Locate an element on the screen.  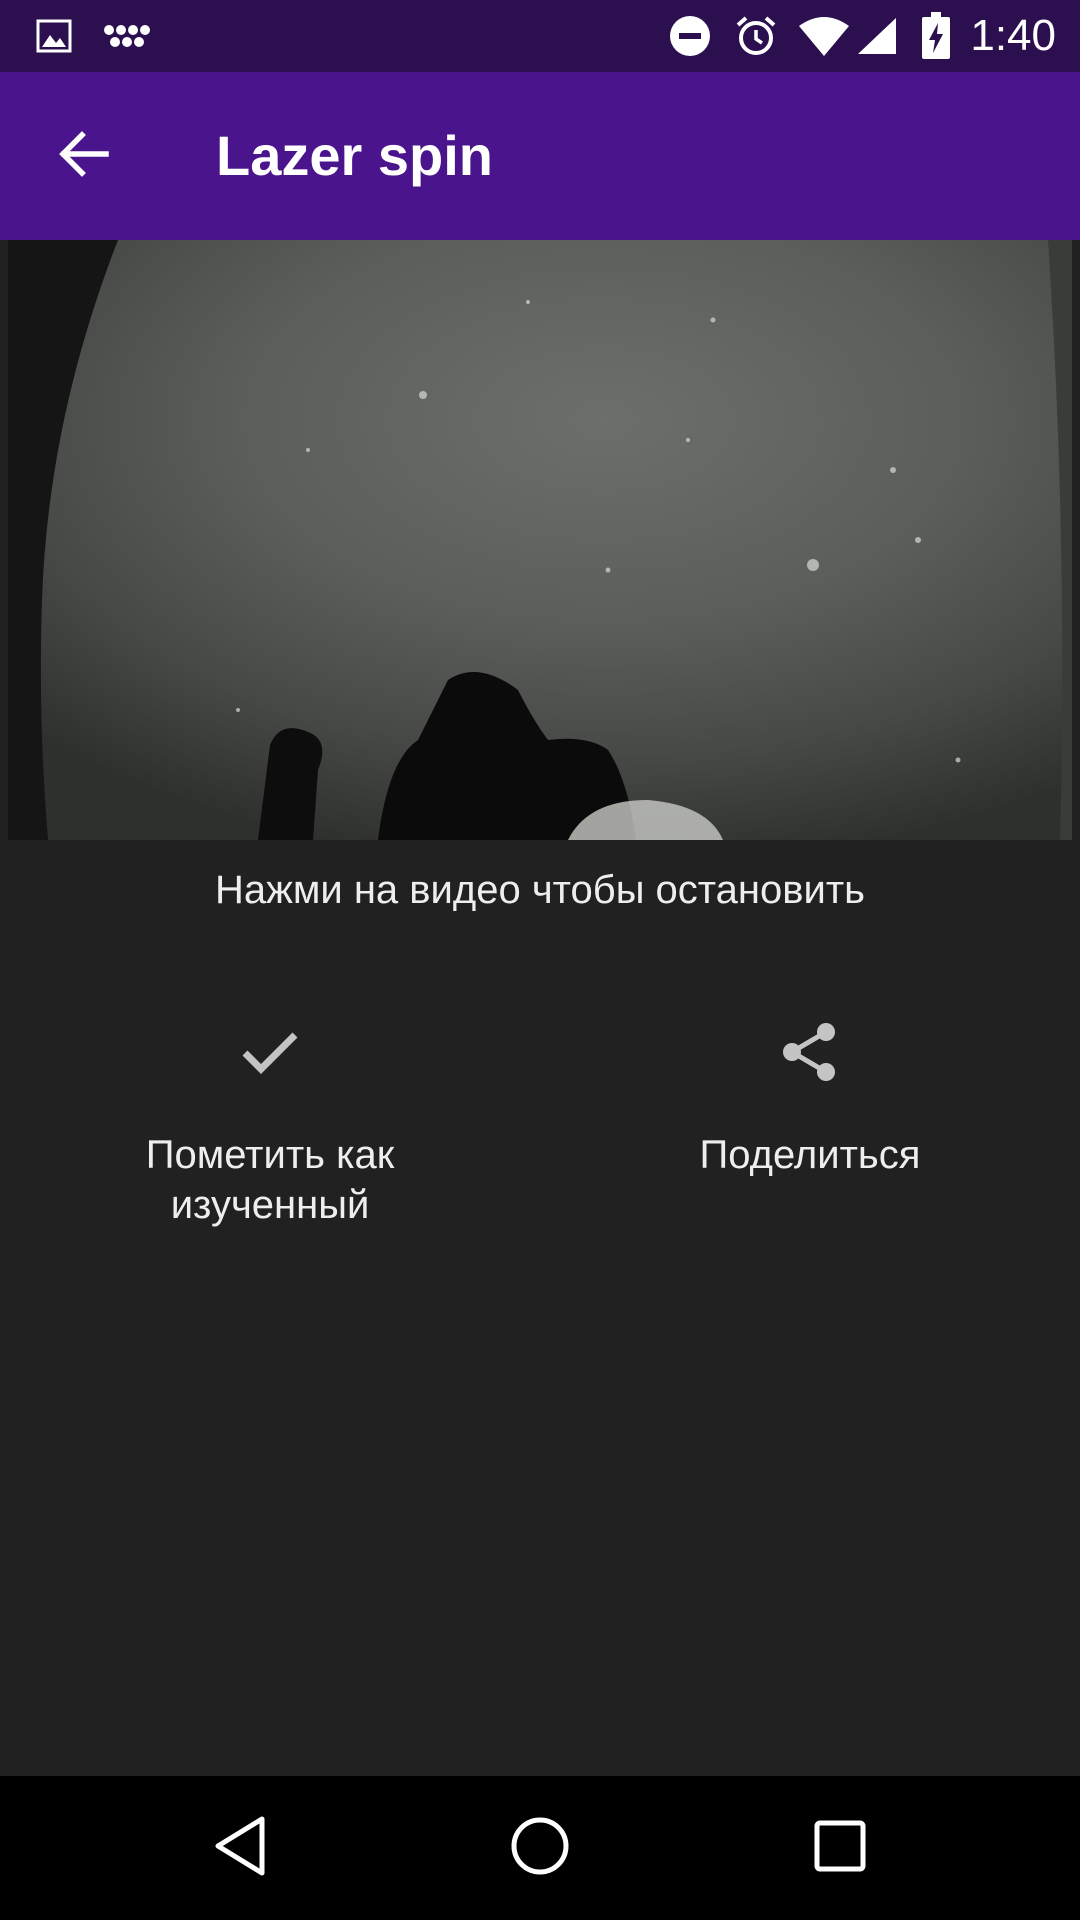
share-icon is located at coordinates (810, 1052).